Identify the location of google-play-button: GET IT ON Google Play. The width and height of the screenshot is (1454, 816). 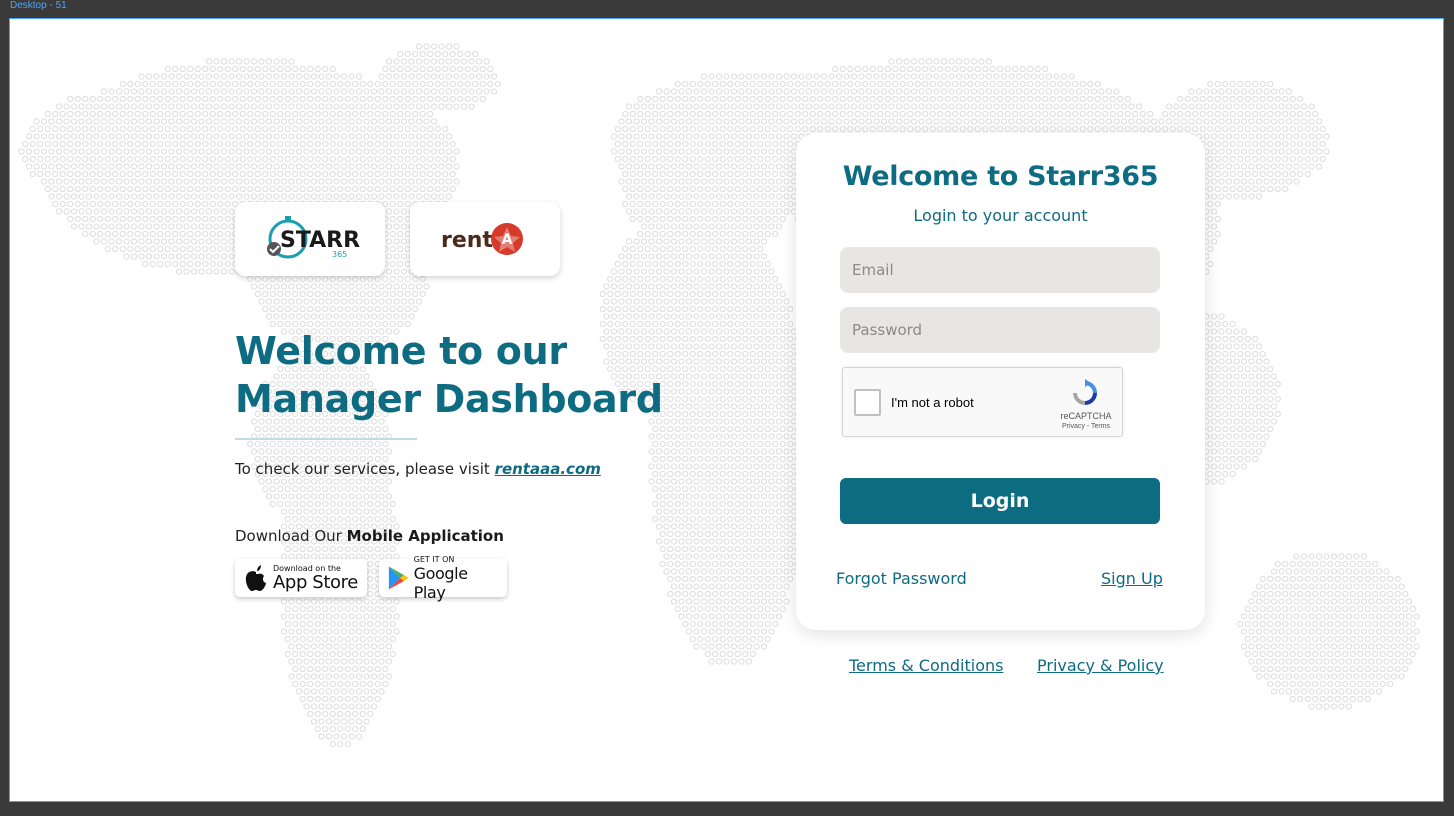
(443, 578).